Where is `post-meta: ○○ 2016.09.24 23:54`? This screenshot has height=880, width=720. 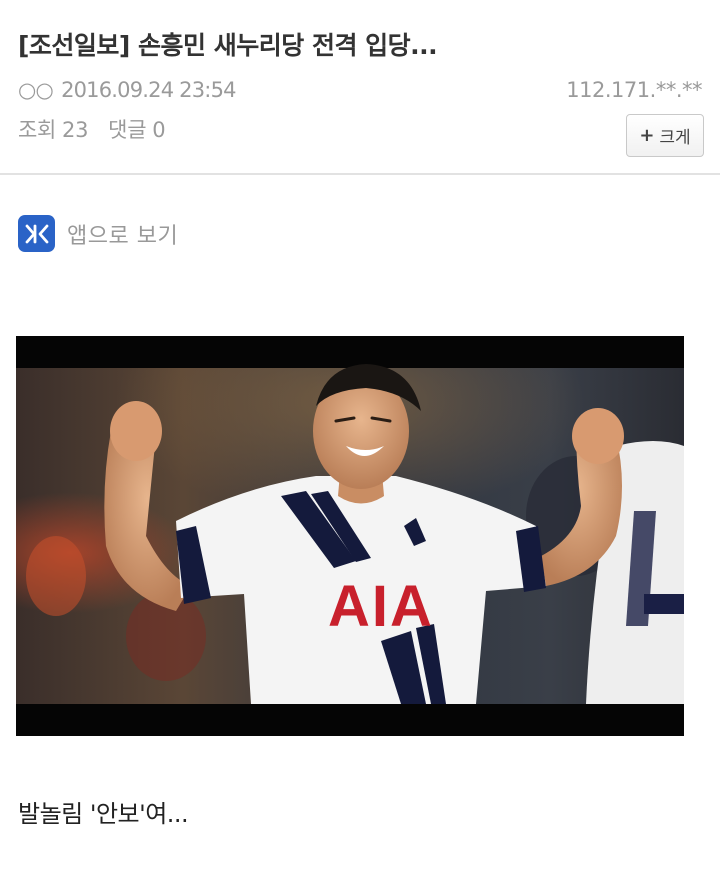 post-meta: ○○ 2016.09.24 23:54 is located at coordinates (127, 90).